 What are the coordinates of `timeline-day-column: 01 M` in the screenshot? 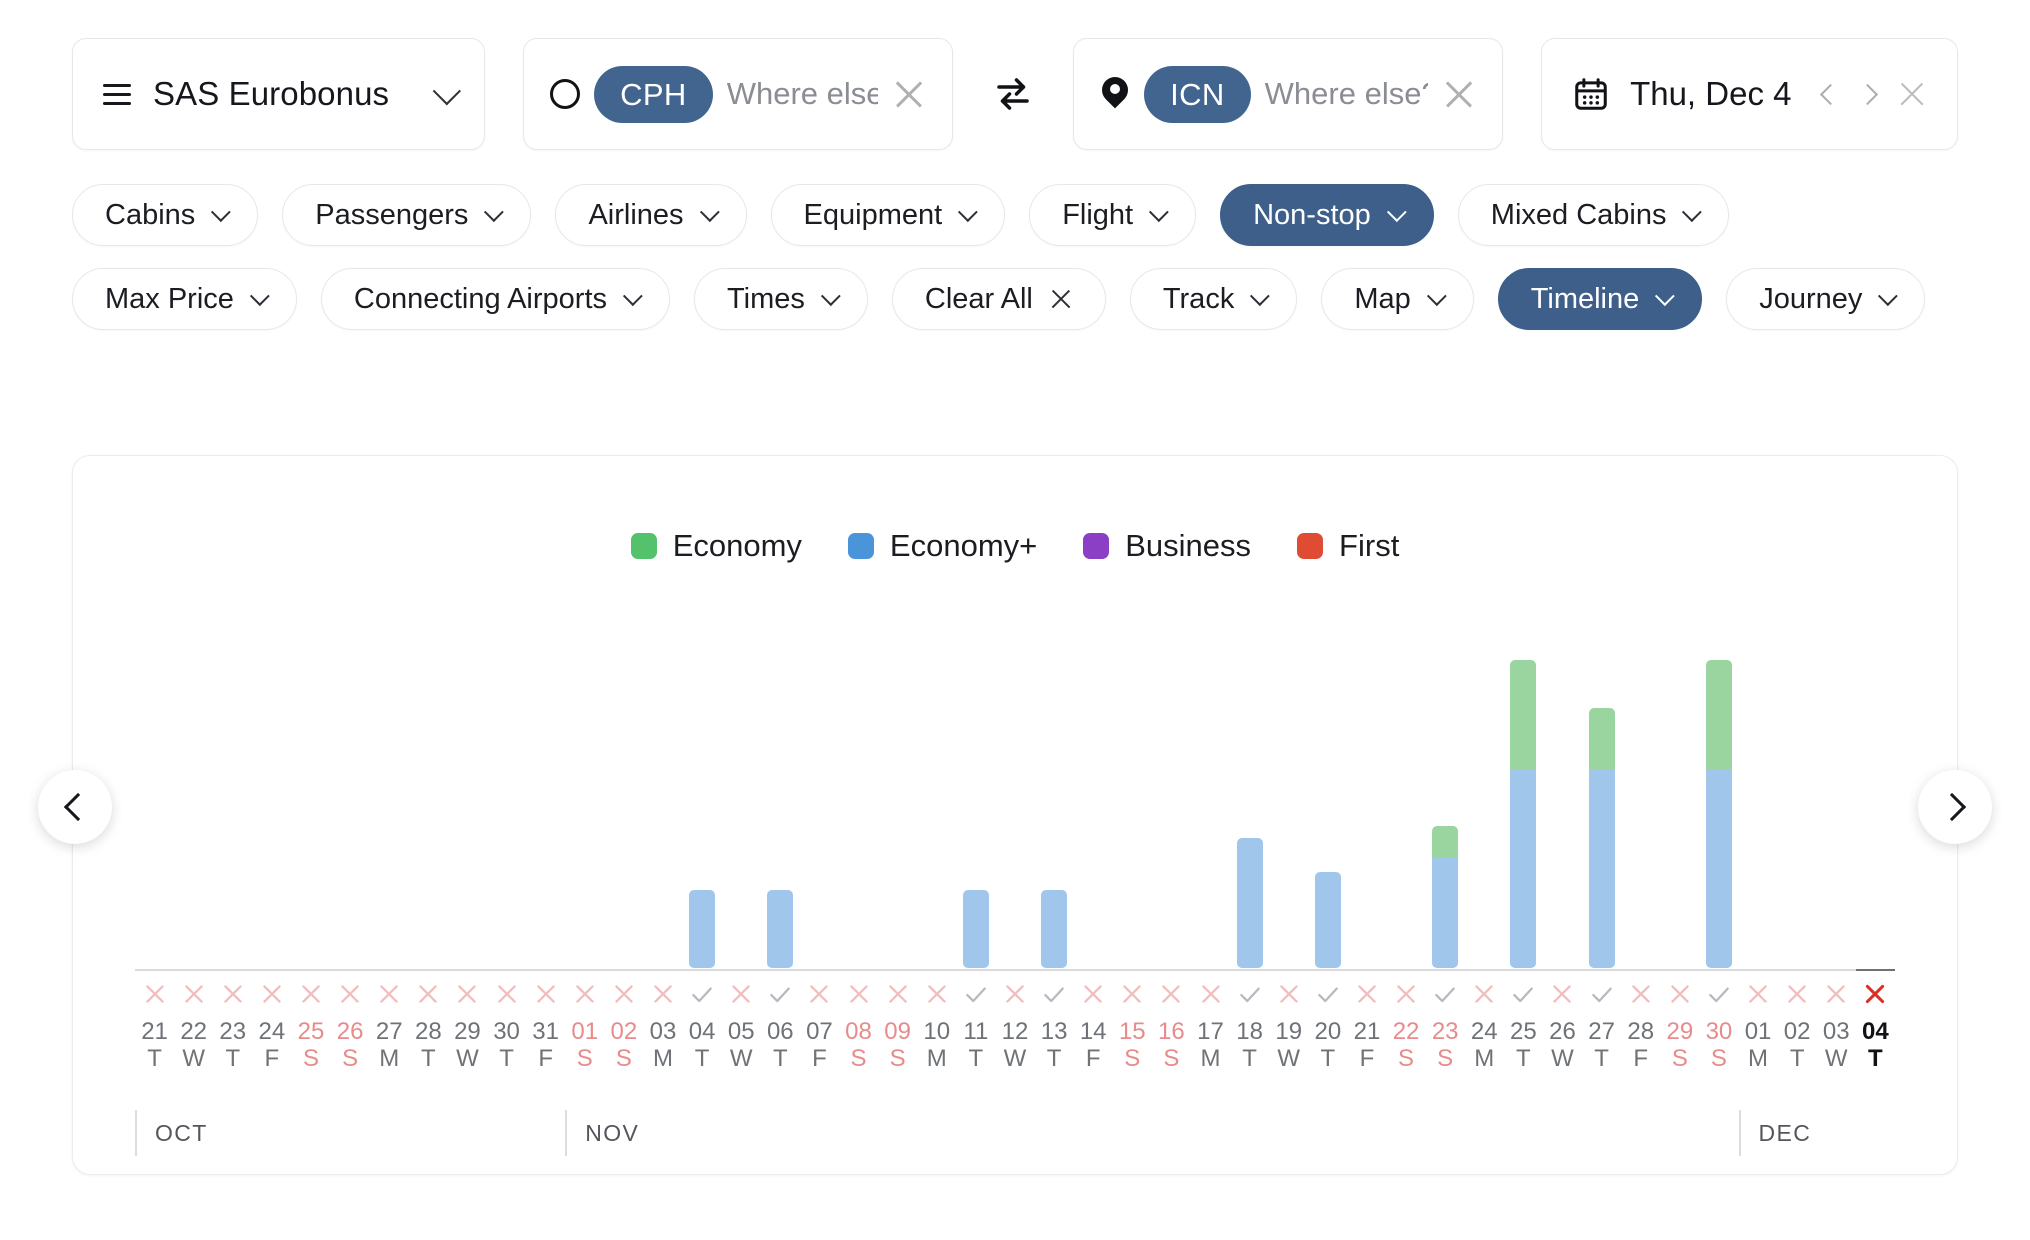 It's located at (1758, 875).